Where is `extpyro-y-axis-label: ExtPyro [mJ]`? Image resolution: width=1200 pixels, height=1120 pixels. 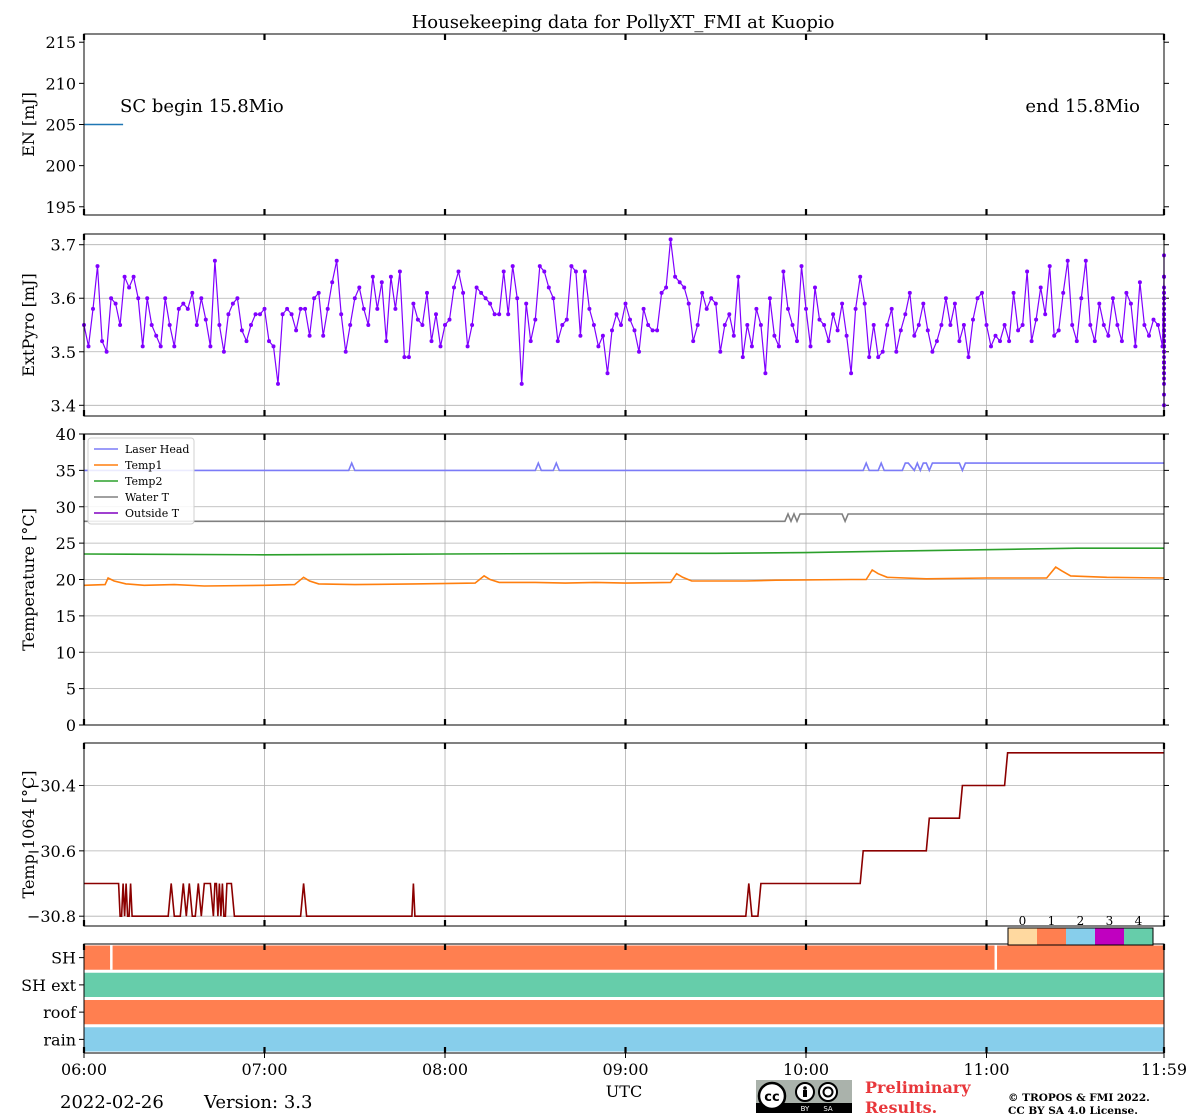 extpyro-y-axis-label: ExtPyro [mJ] is located at coordinates (28, 324).